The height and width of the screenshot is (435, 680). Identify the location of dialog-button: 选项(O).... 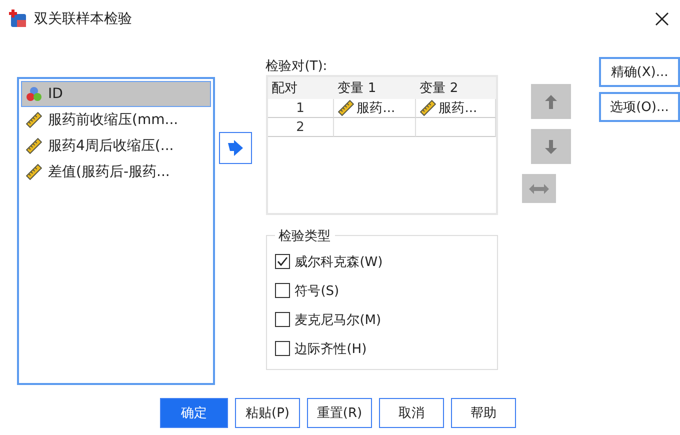
(639, 107).